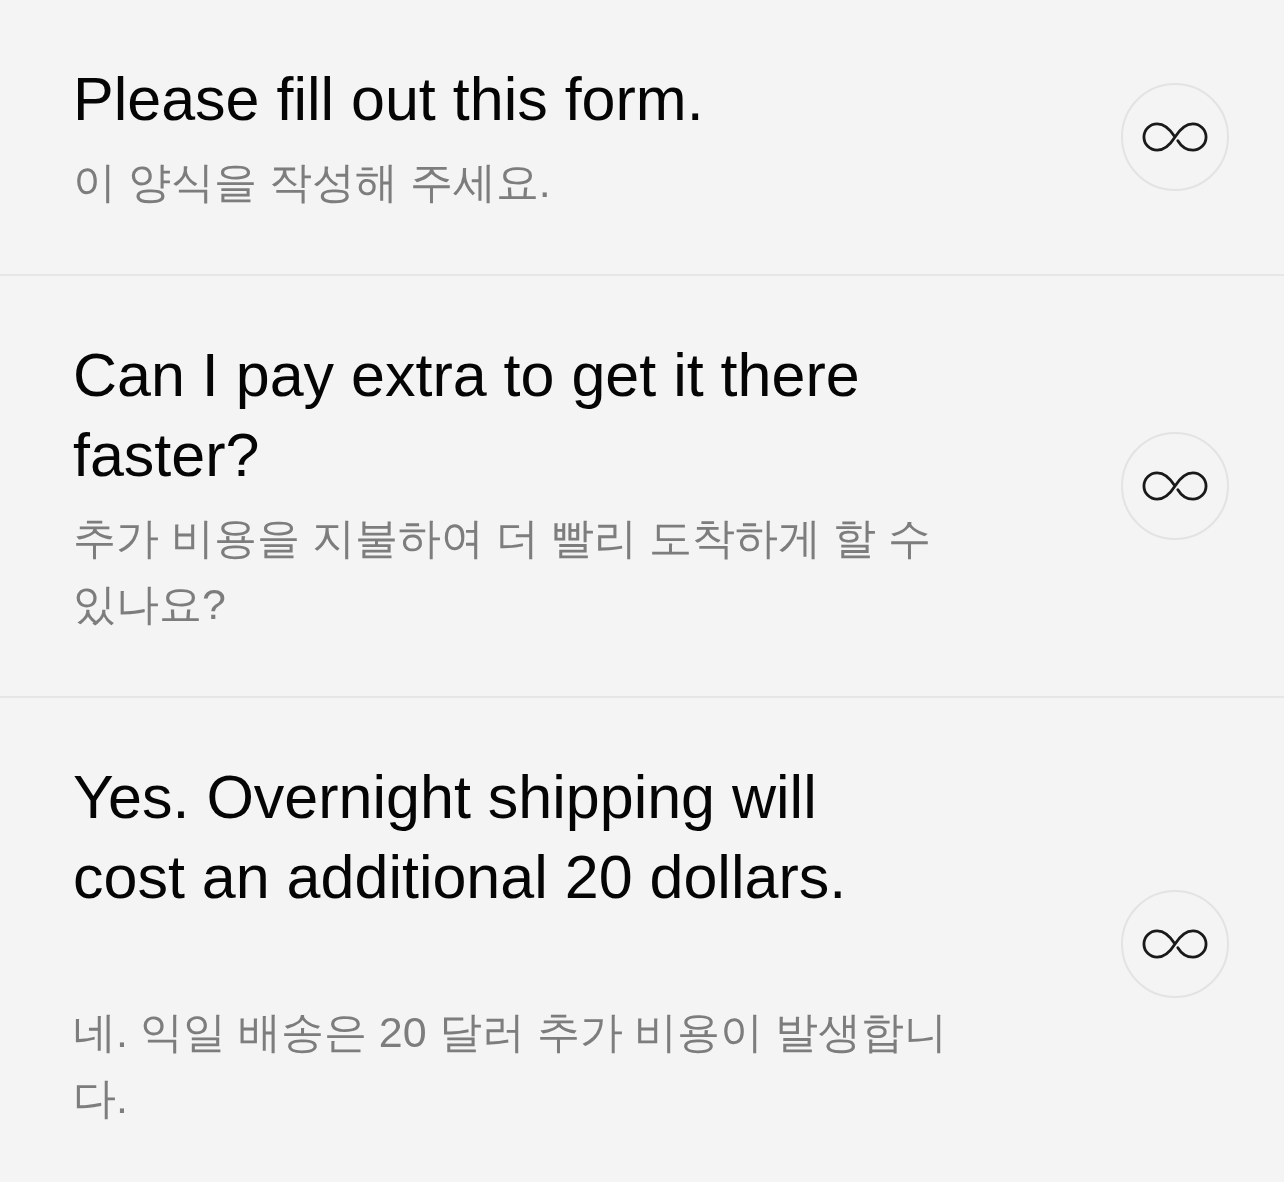  Describe the element at coordinates (502, 571) in the screenshot. I see `translation-text: 추가 비용을 지불하여 더 빨리 도착하게 할 수 있나요?` at that location.